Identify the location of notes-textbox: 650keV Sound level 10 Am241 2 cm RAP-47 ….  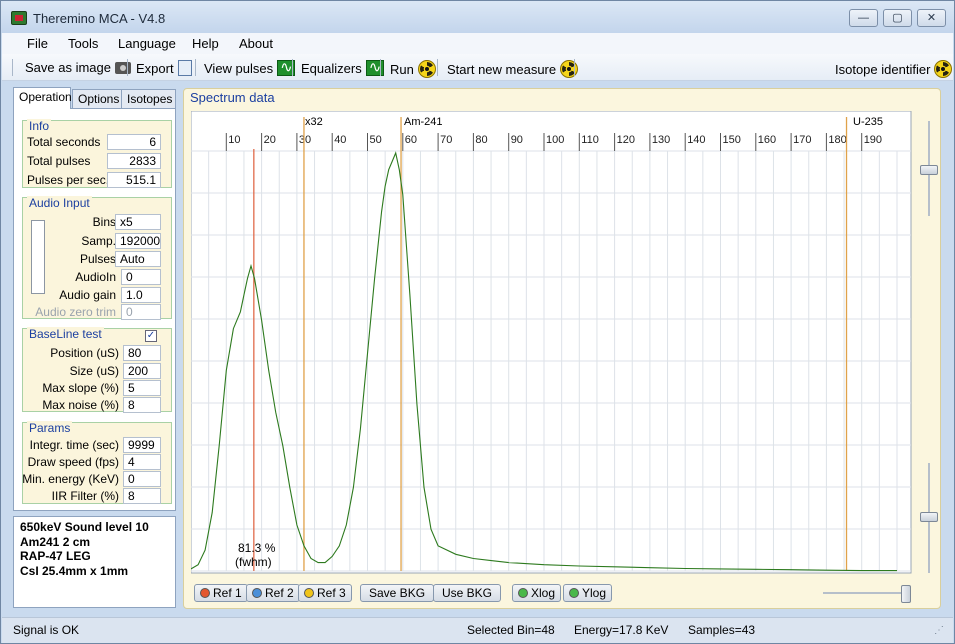
(94, 562).